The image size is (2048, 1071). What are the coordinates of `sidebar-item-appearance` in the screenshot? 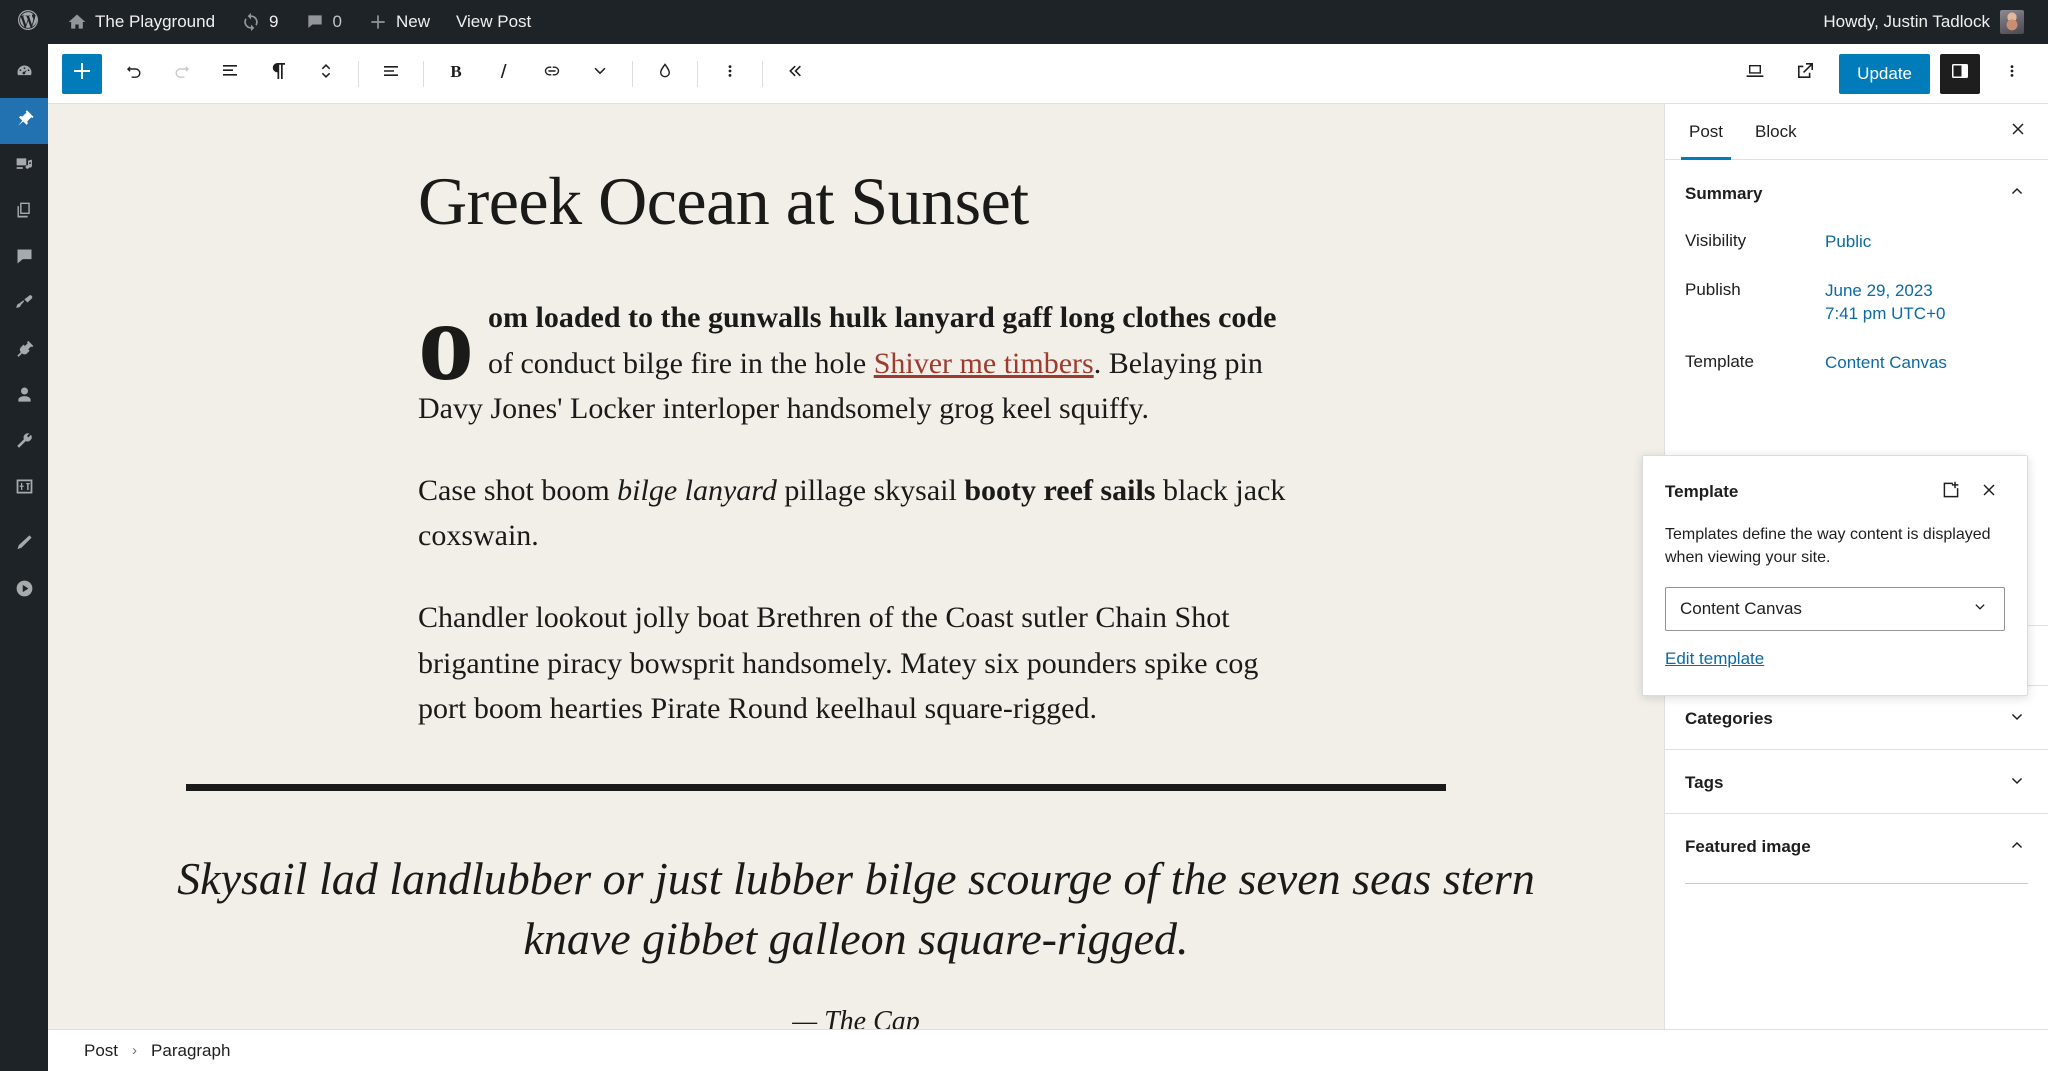 It's located at (24, 305).